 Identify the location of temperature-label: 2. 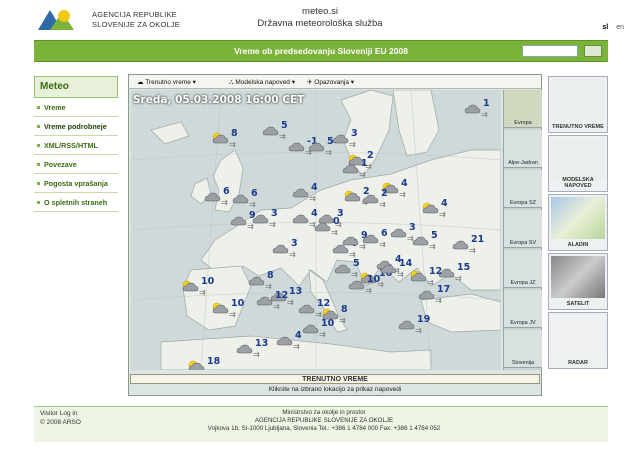
(384, 193).